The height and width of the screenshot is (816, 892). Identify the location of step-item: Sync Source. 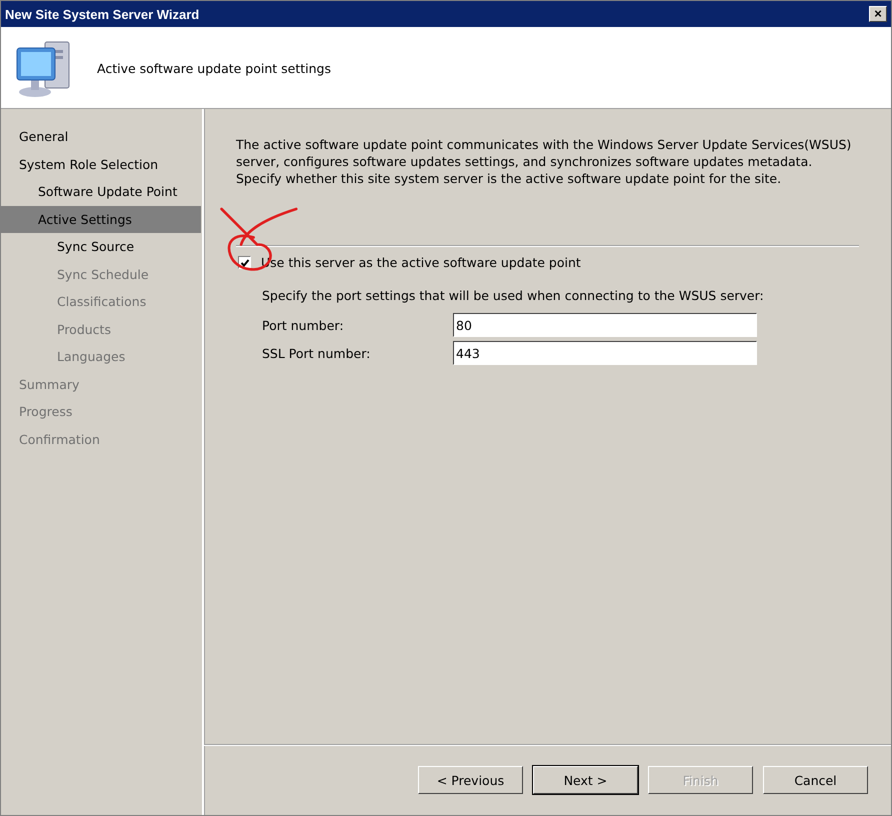
(101, 246).